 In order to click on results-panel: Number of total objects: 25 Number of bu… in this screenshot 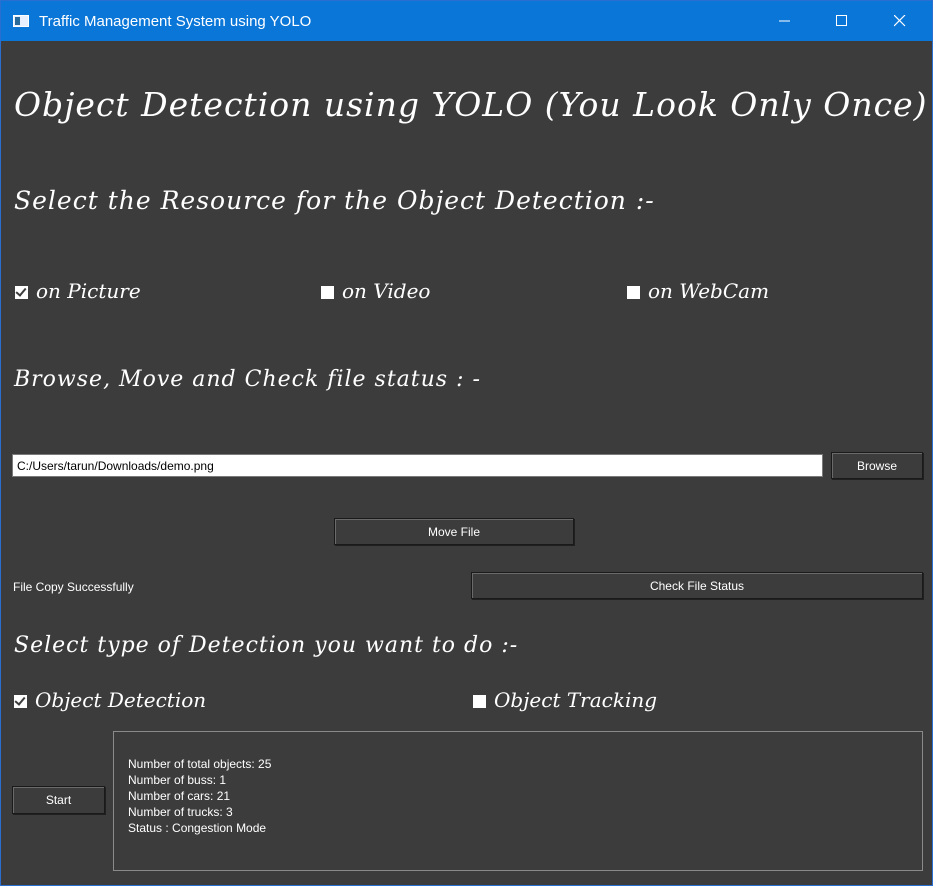, I will do `click(518, 801)`.